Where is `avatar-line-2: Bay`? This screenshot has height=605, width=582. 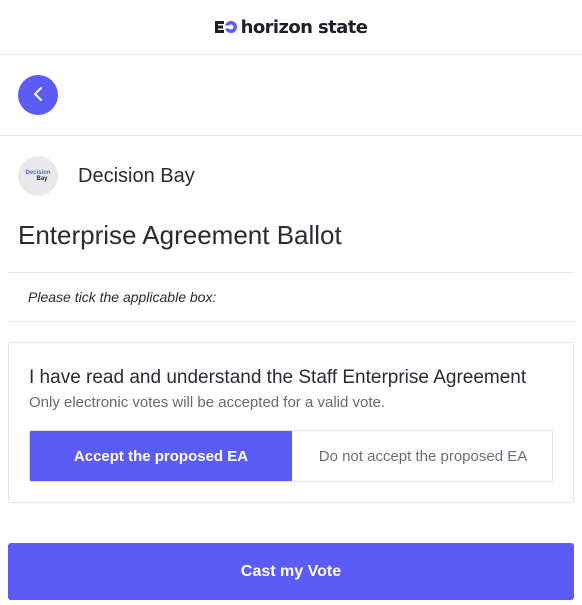 avatar-line-2: Bay is located at coordinates (42, 179).